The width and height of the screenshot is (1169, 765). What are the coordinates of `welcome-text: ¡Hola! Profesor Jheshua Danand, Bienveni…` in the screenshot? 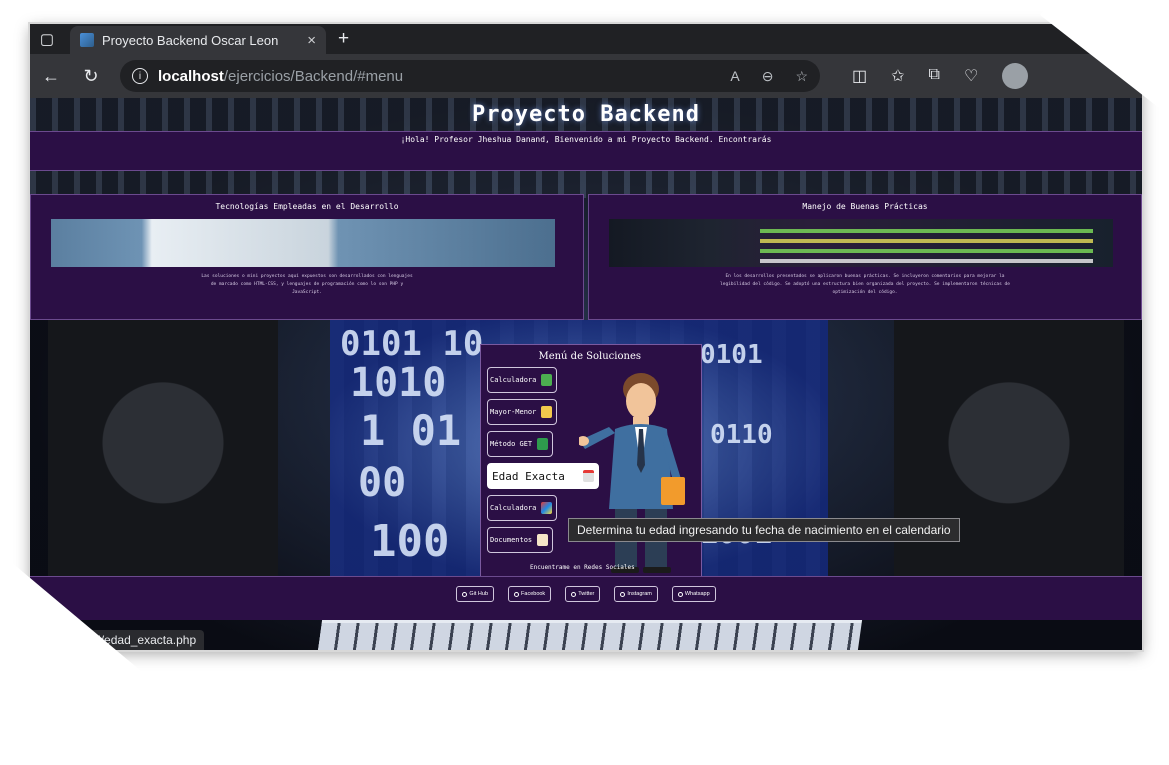 It's located at (586, 139).